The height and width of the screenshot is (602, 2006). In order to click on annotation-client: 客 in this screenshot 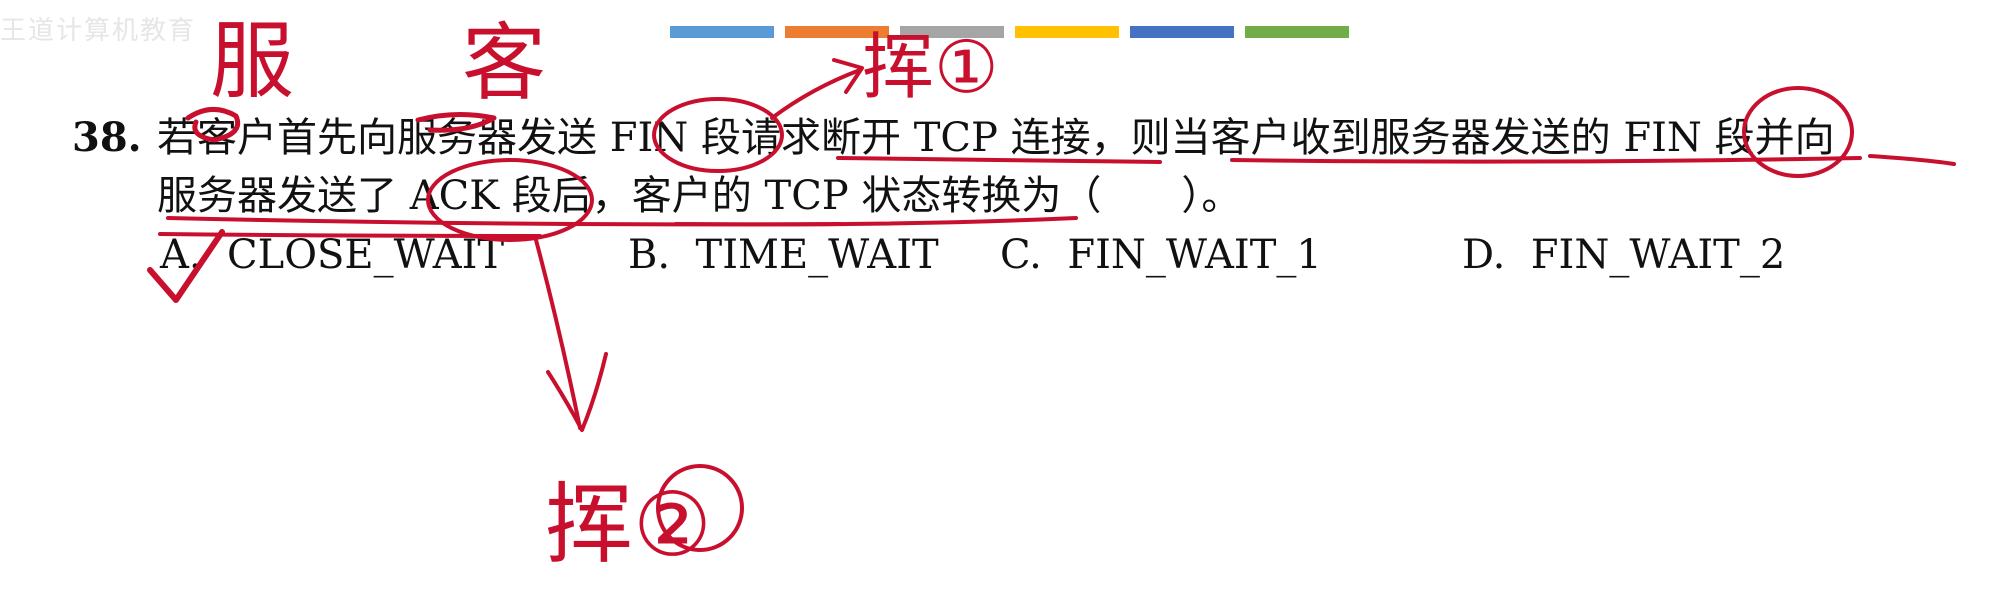, I will do `click(504, 63)`.